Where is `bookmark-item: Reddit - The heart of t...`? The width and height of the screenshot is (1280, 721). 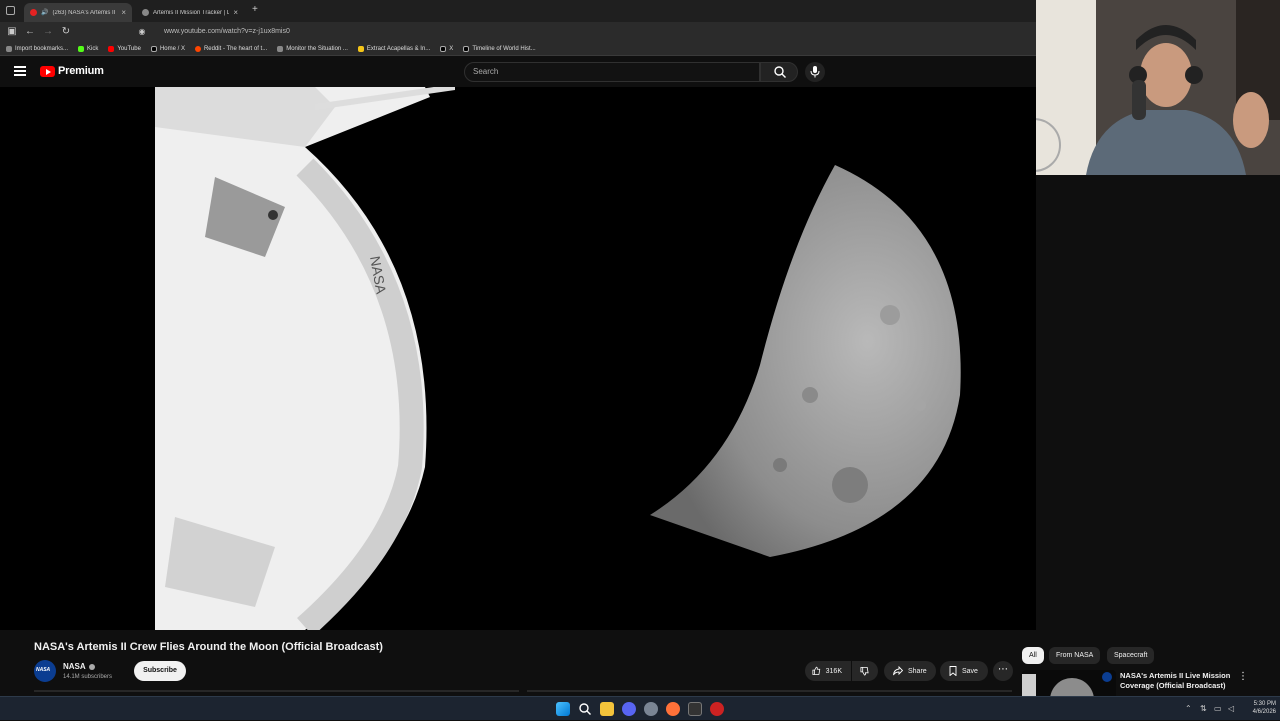
bookmark-item: Reddit - The heart of t... is located at coordinates (231, 48).